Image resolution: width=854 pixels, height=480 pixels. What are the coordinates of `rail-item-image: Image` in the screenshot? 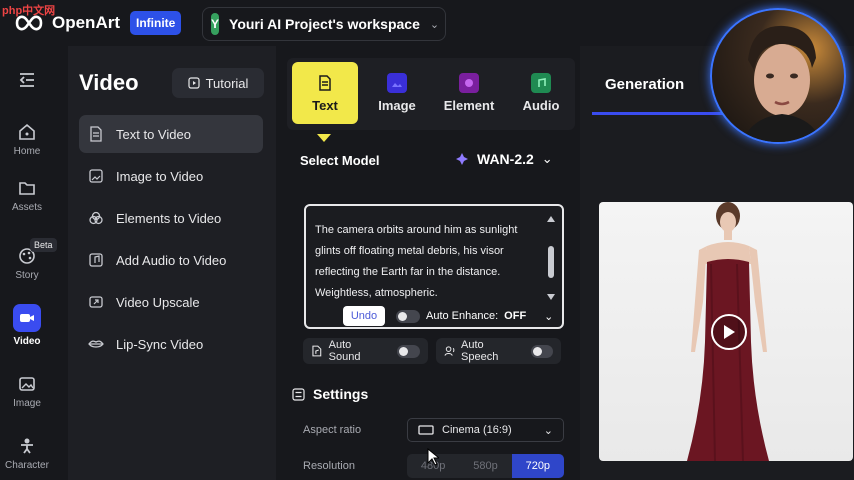 It's located at (27, 391).